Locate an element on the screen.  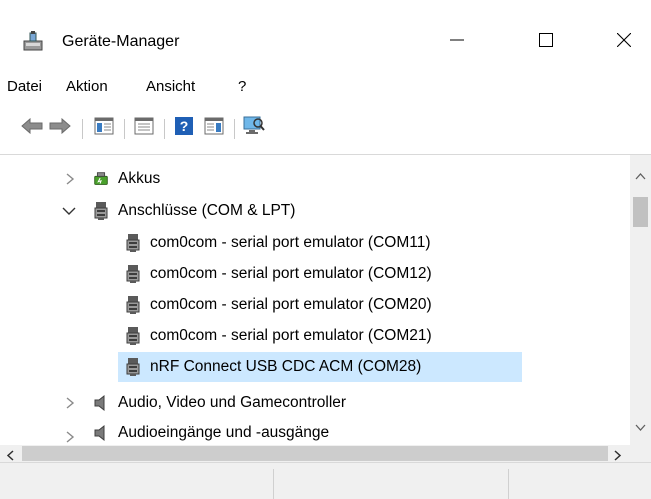
console-tree-button is located at coordinates (104, 128).